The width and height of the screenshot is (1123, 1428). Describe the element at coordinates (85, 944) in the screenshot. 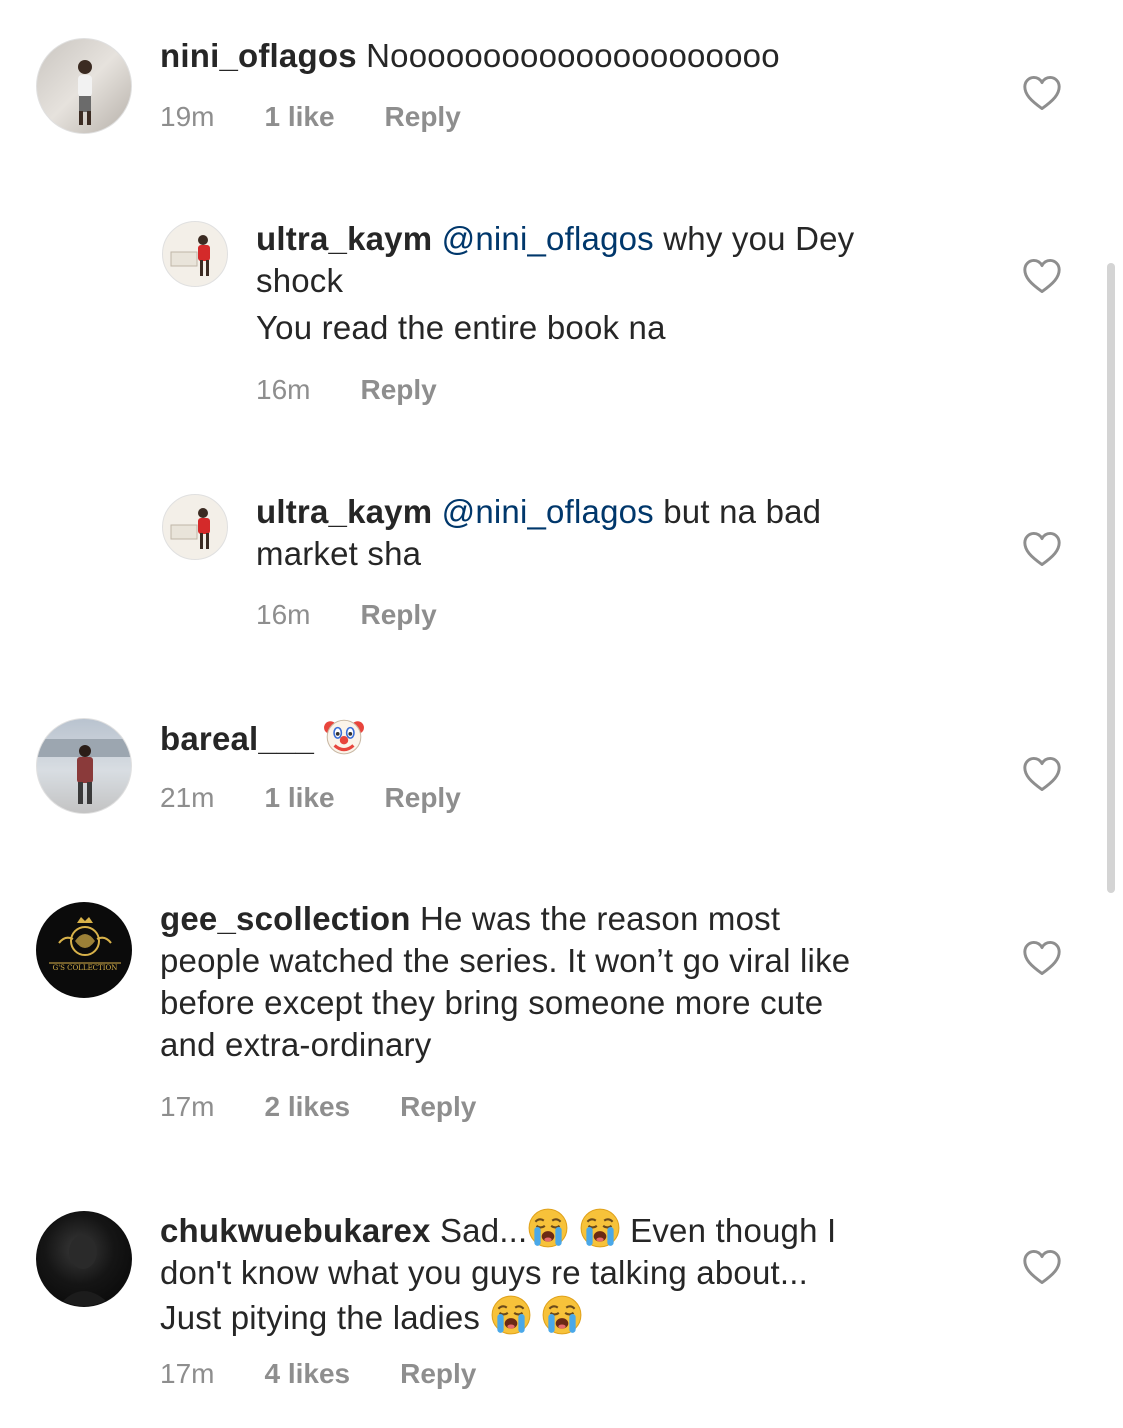

I see `brand-logo-avatar-icon: G'S COLLECTION` at that location.